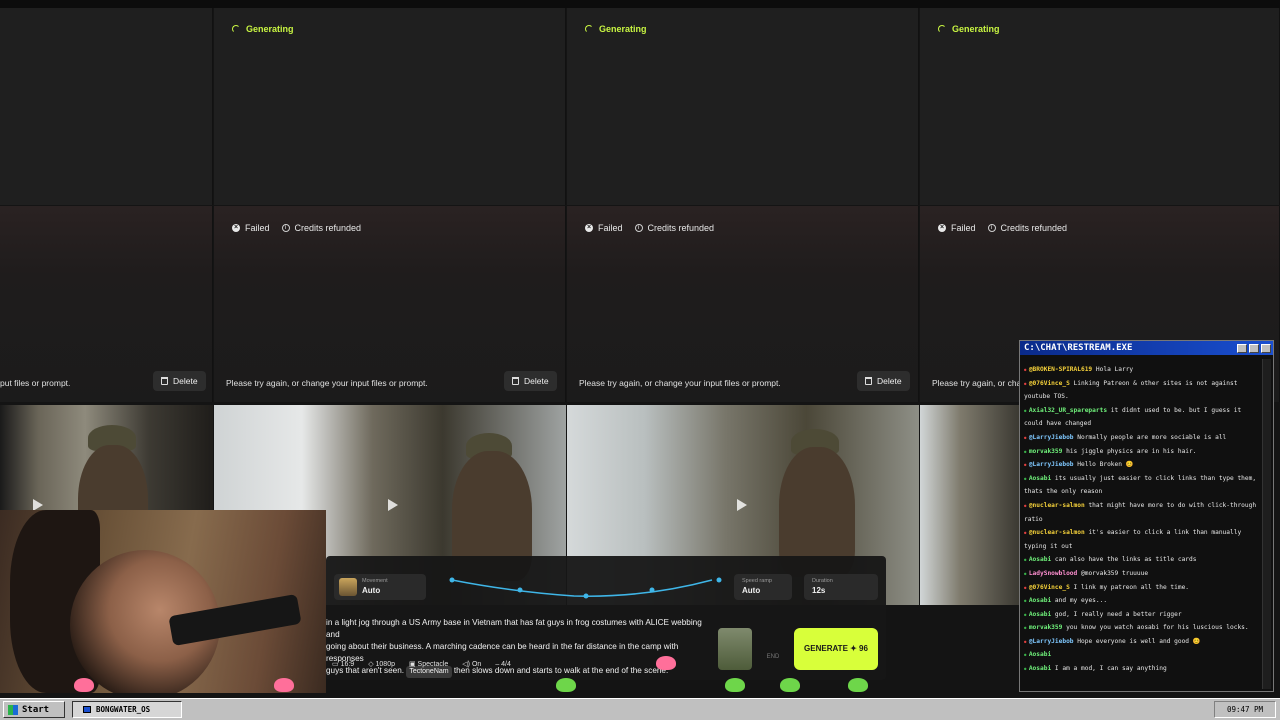 The image size is (1280, 720). Describe the element at coordinates (1266, 524) in the screenshot. I see `chat-scrollbar` at that location.